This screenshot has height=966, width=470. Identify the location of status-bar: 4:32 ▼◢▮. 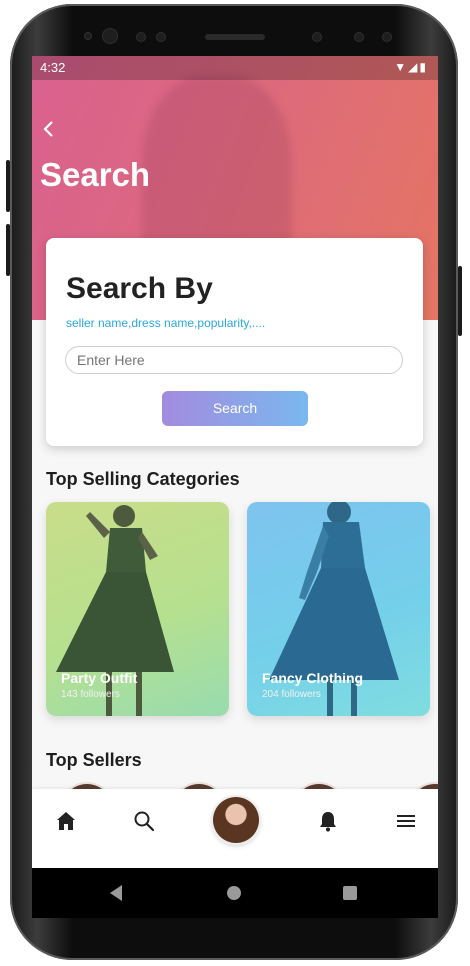
(235, 68).